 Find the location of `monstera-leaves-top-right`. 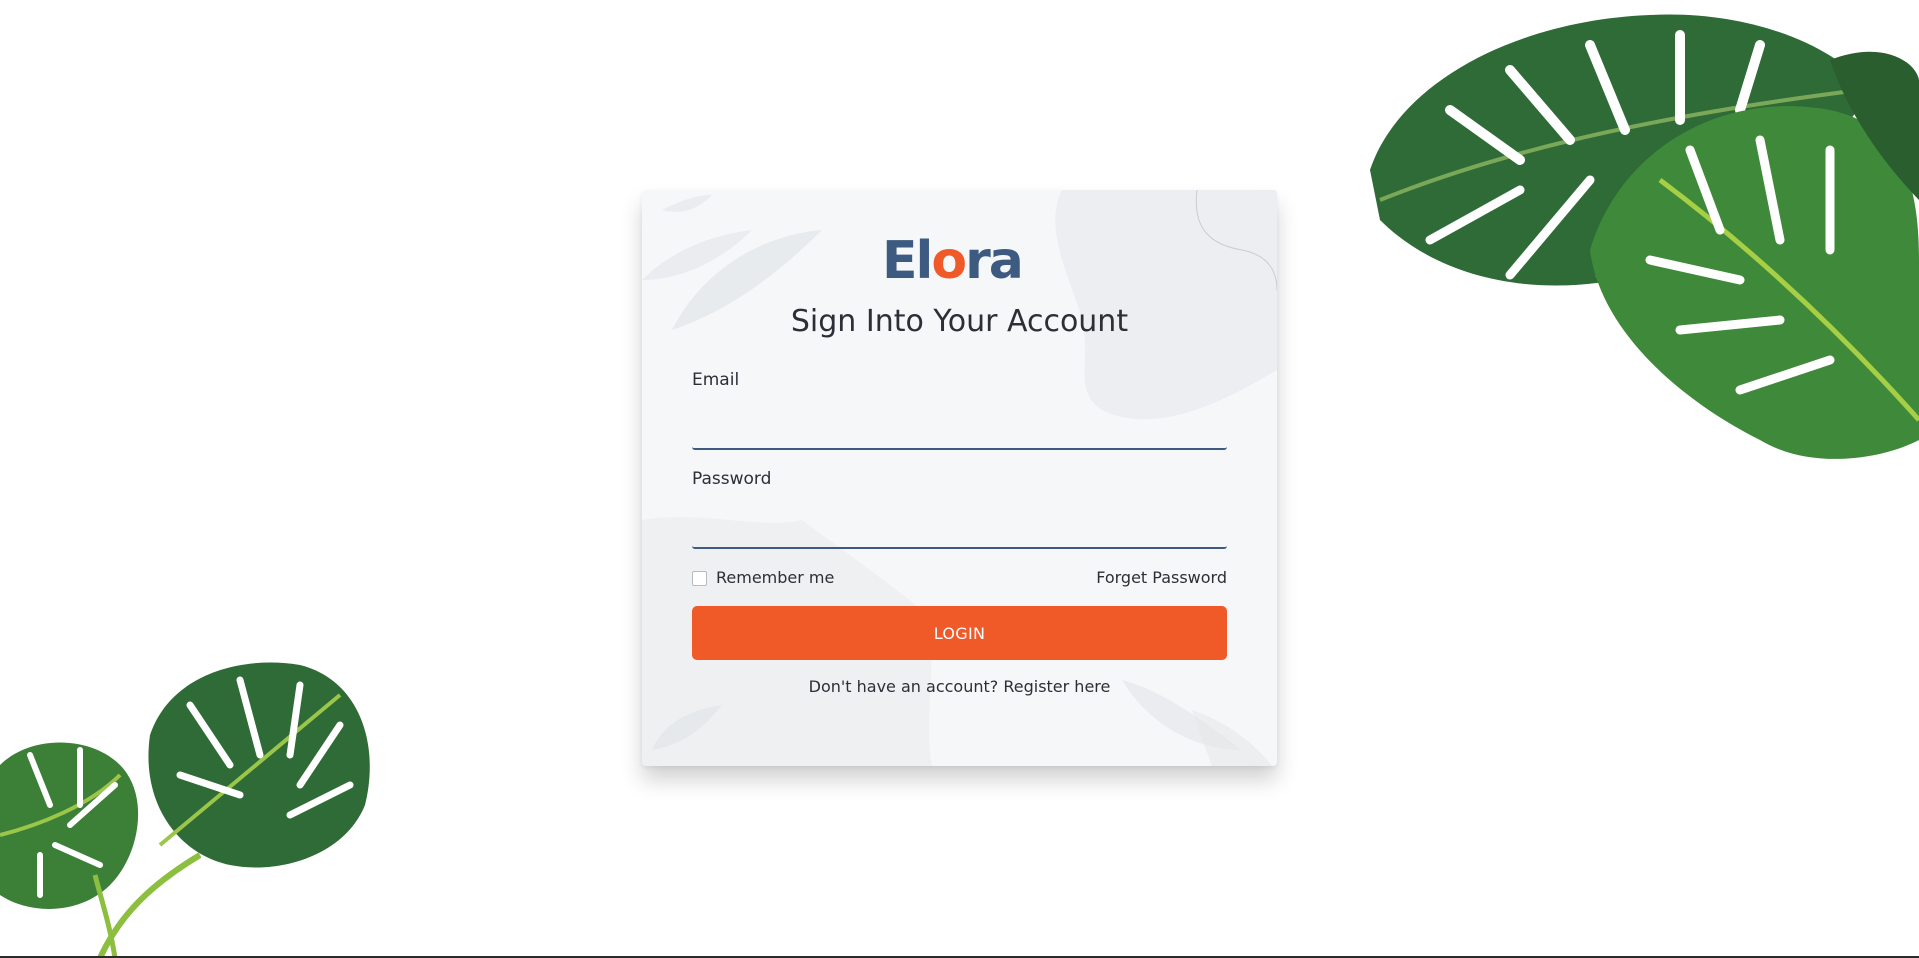

monstera-leaves-top-right is located at coordinates (1644, 236).